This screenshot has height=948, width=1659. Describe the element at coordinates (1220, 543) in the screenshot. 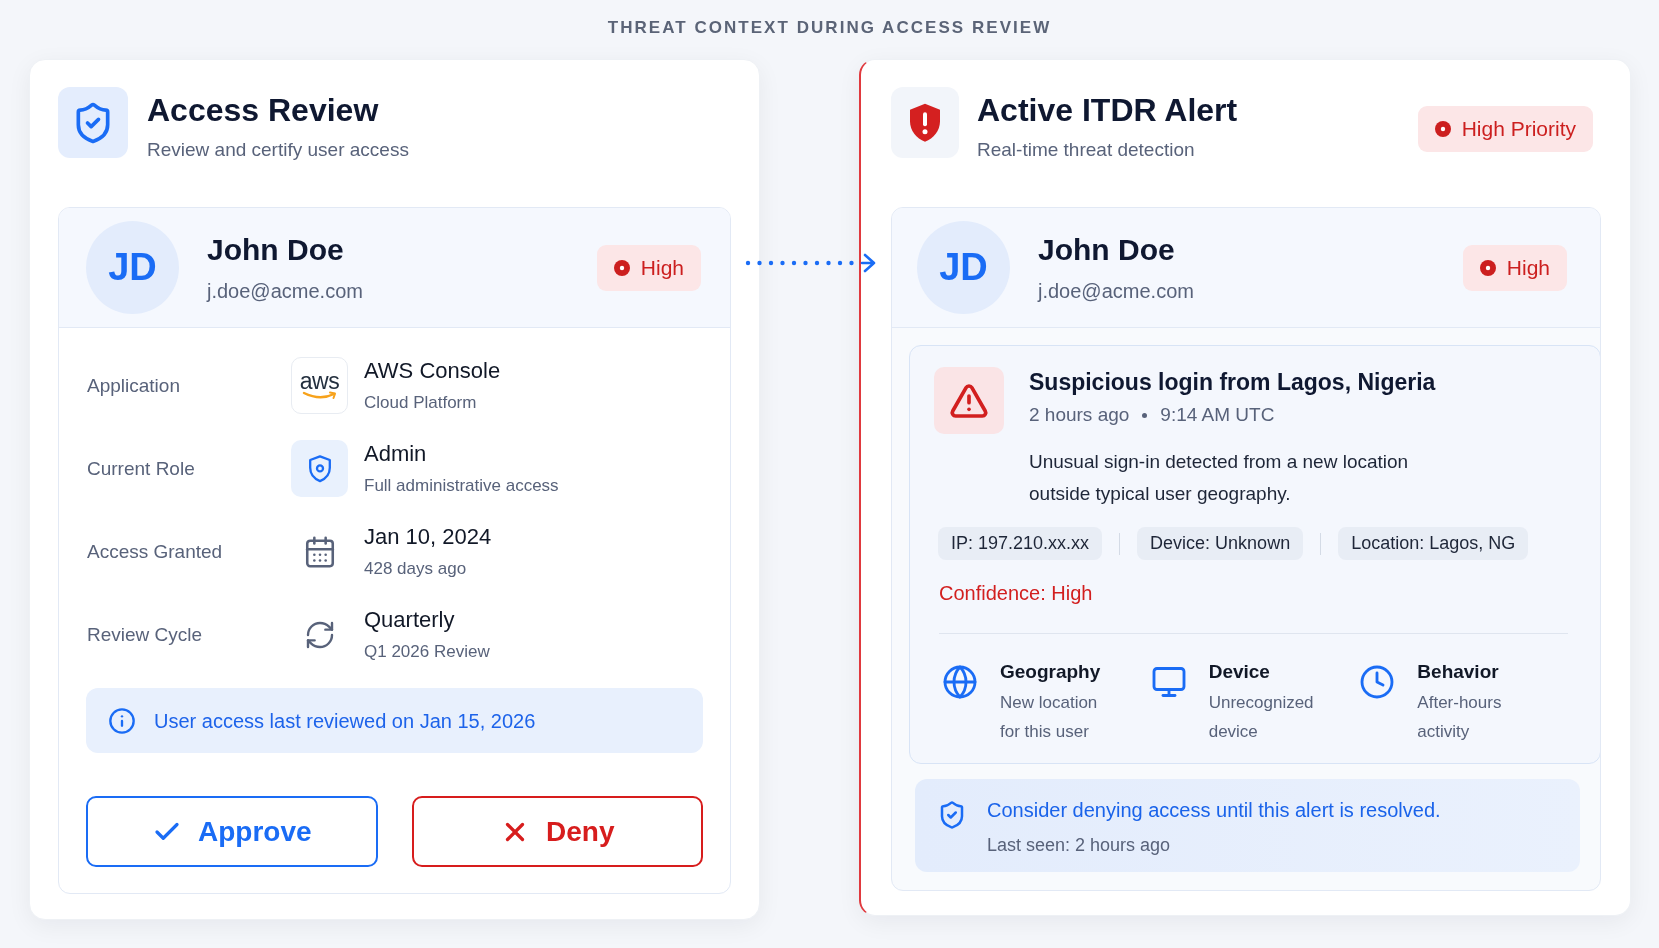

I see `info-chip: Device: Unknown` at that location.